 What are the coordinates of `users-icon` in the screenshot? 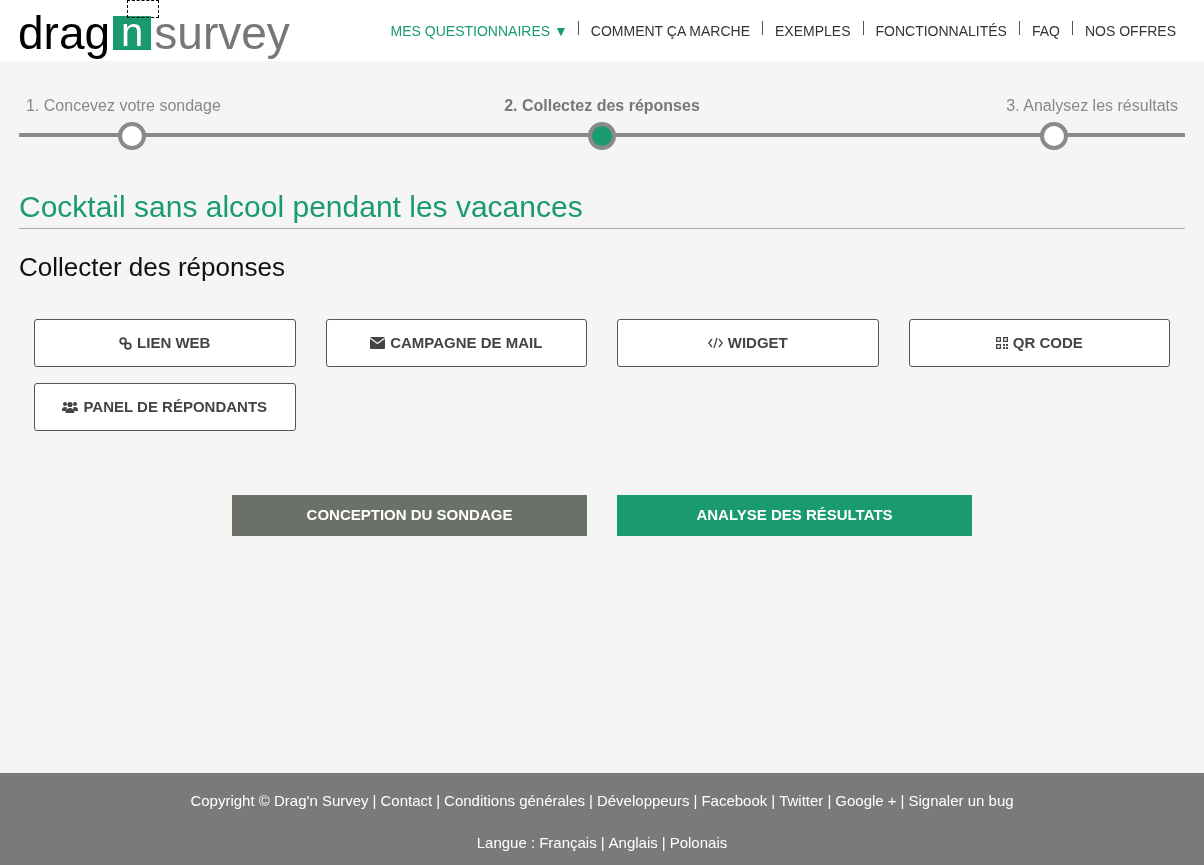 It's located at (70, 407).